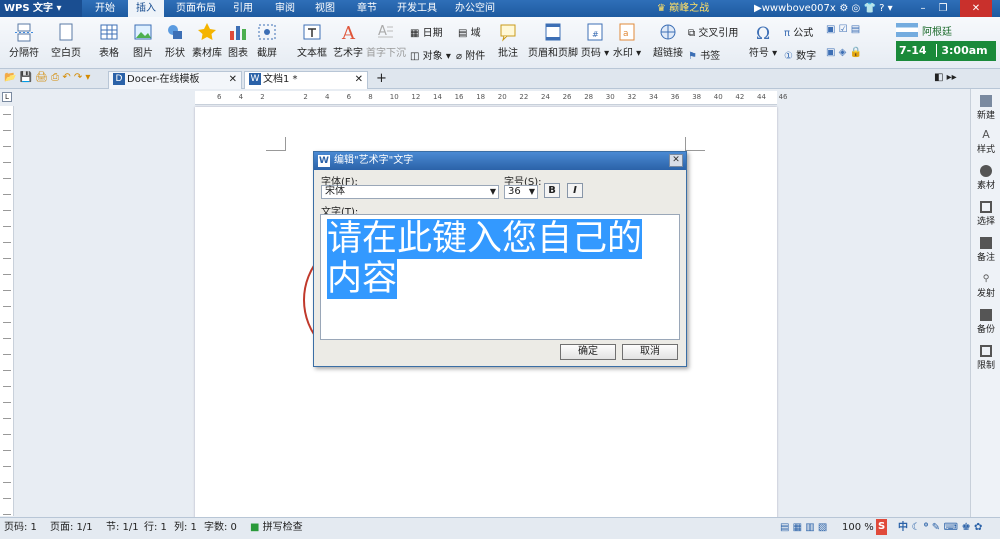 The width and height of the screenshot is (1000, 539). What do you see at coordinates (175, 40) in the screenshot?
I see `shape-button: 形状` at bounding box center [175, 40].